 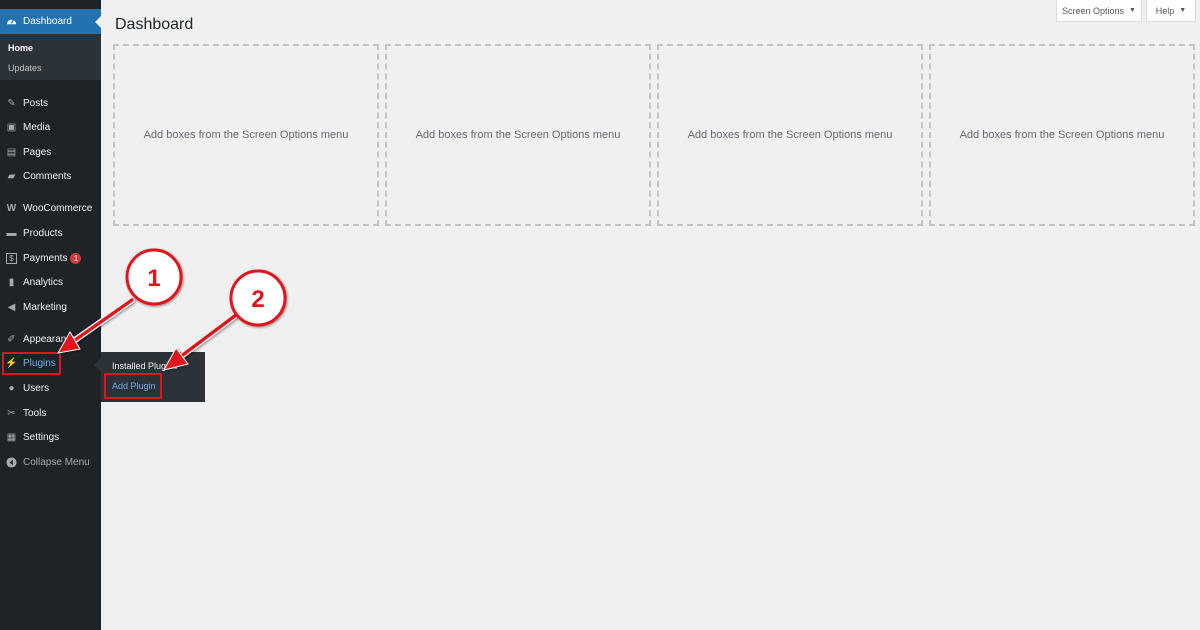 I want to click on pages-icon: ▤, so click(x=11, y=152).